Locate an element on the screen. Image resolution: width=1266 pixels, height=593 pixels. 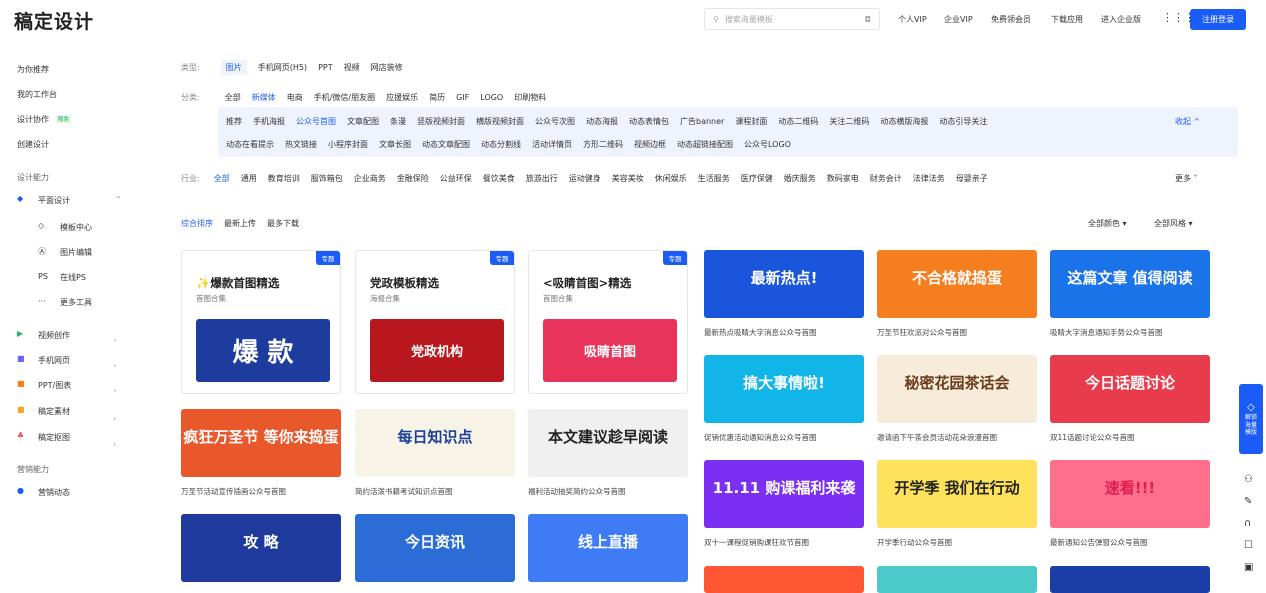
cat-ecom: 电商 is located at coordinates (295, 97).